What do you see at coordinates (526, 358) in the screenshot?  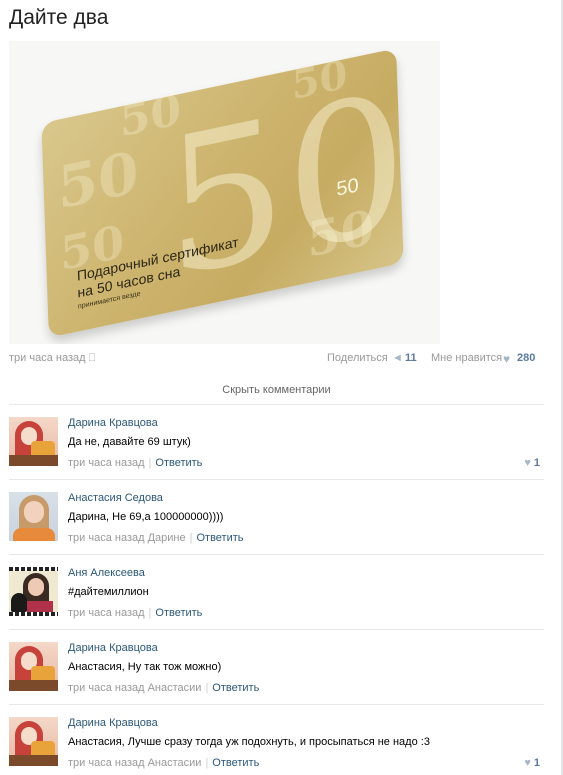 I see `like-count: 280` at bounding box center [526, 358].